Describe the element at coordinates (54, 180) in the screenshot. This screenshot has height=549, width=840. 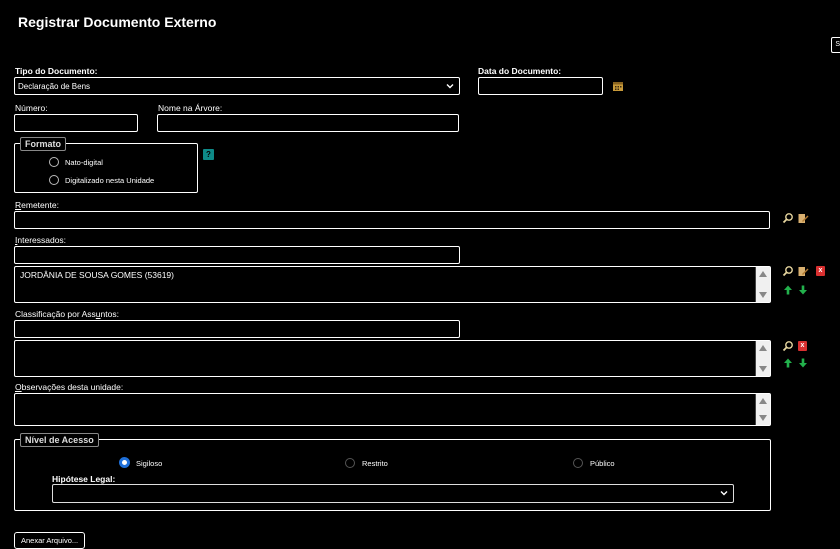
I see `digitalizado-radio` at that location.